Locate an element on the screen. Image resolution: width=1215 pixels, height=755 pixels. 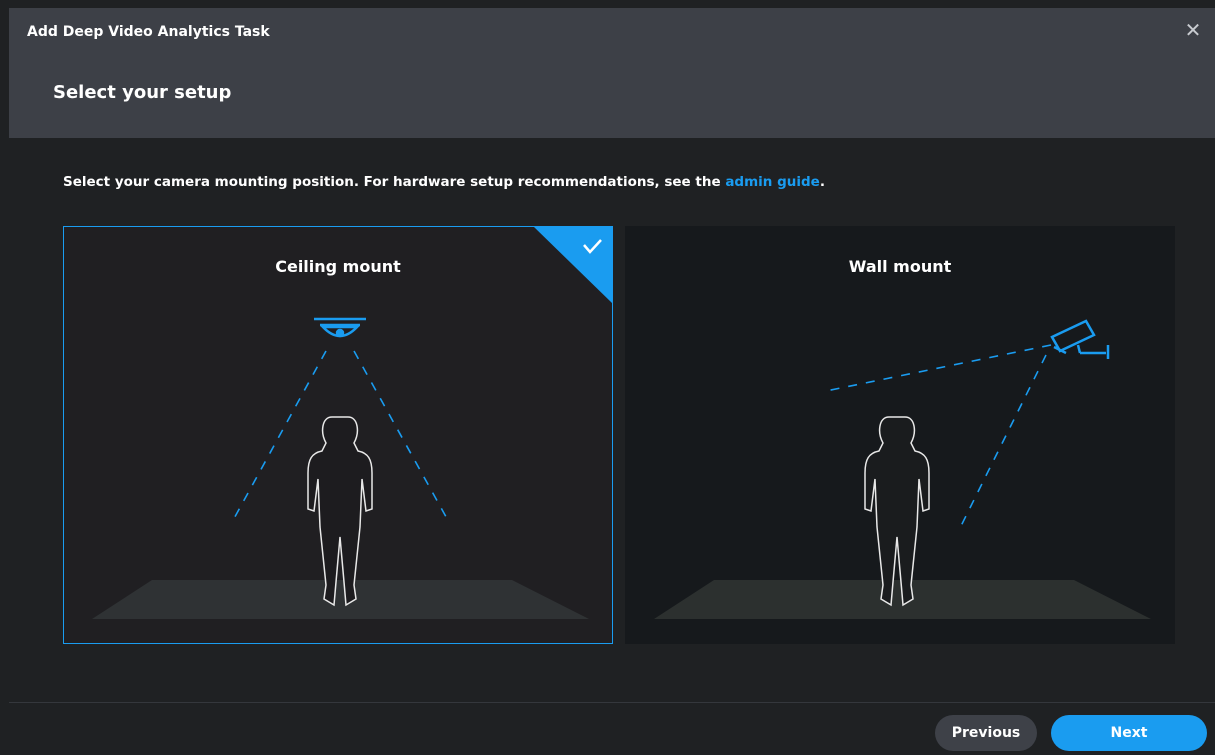
ceiling-camera-icon is located at coordinates (340, 327).